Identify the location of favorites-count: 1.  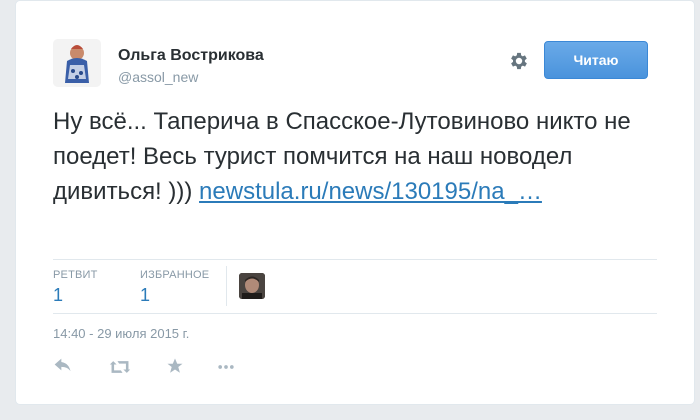
(174, 295).